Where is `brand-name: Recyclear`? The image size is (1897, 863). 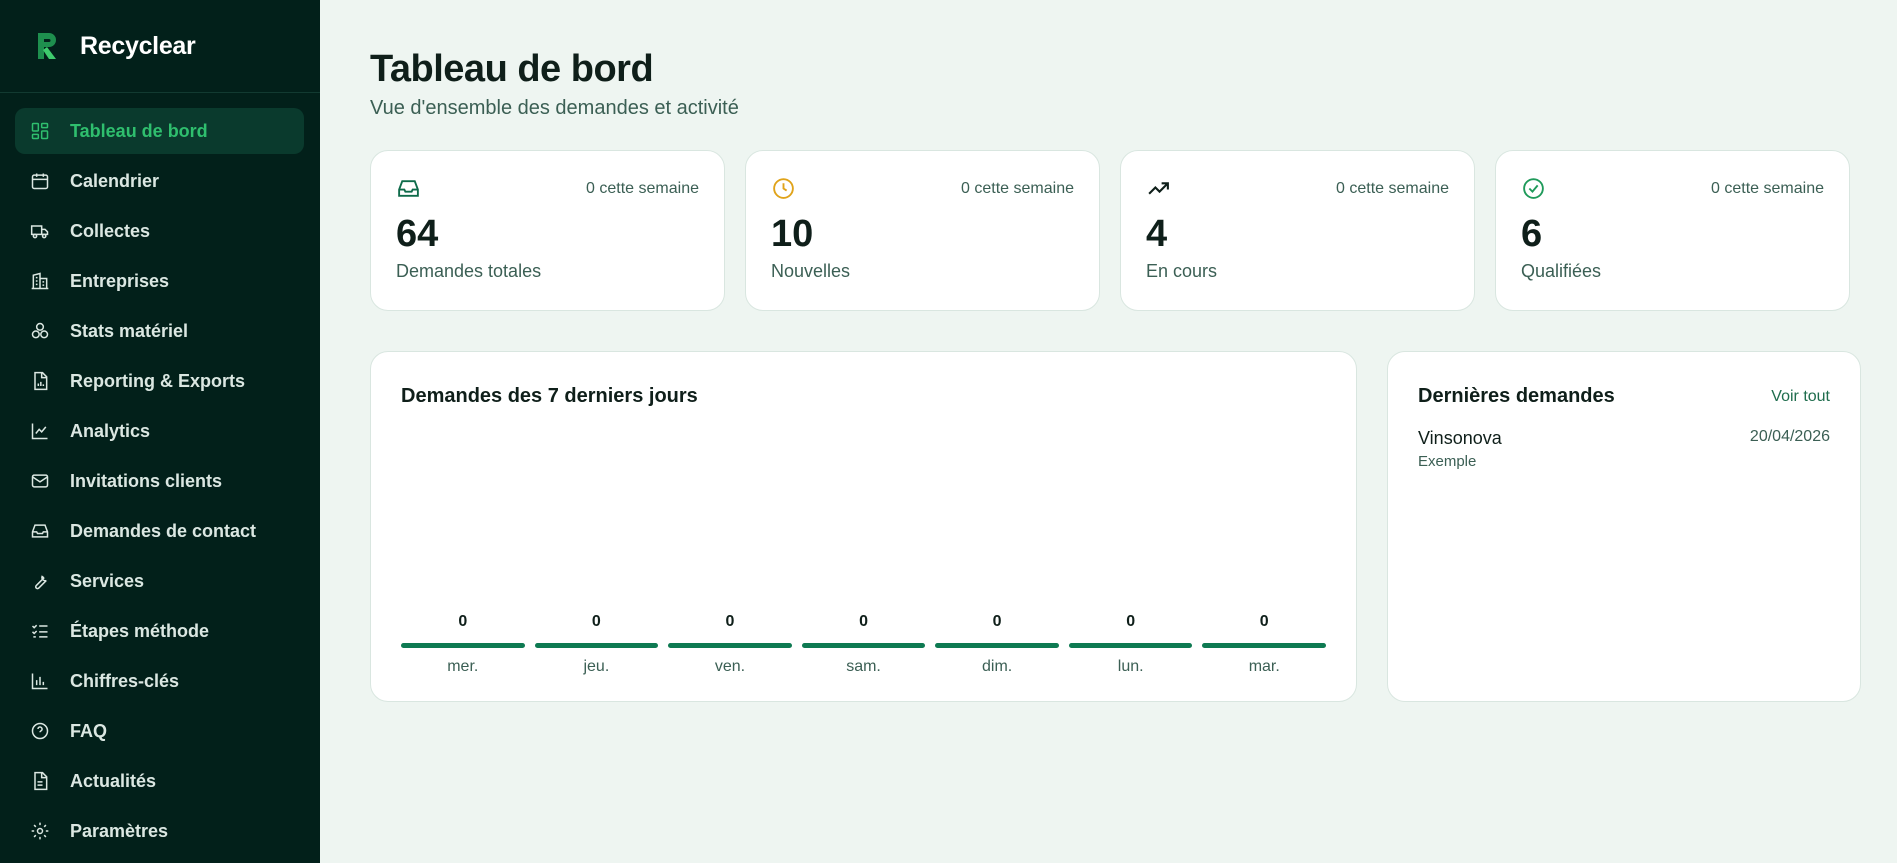
brand-name: Recyclear is located at coordinates (138, 45).